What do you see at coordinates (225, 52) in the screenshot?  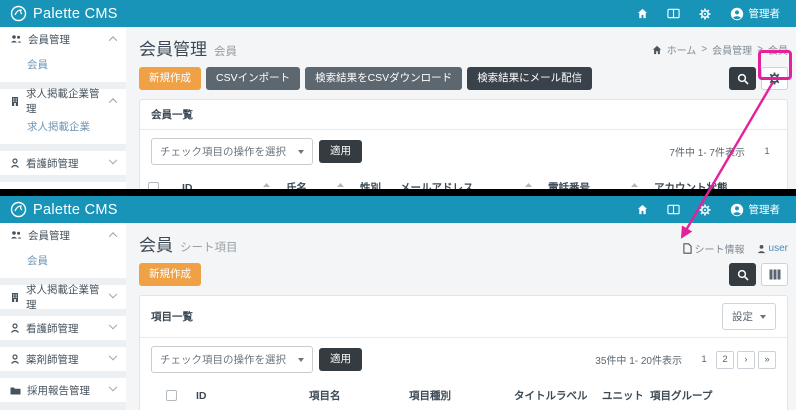 I see `page-subtitle: 会員` at bounding box center [225, 52].